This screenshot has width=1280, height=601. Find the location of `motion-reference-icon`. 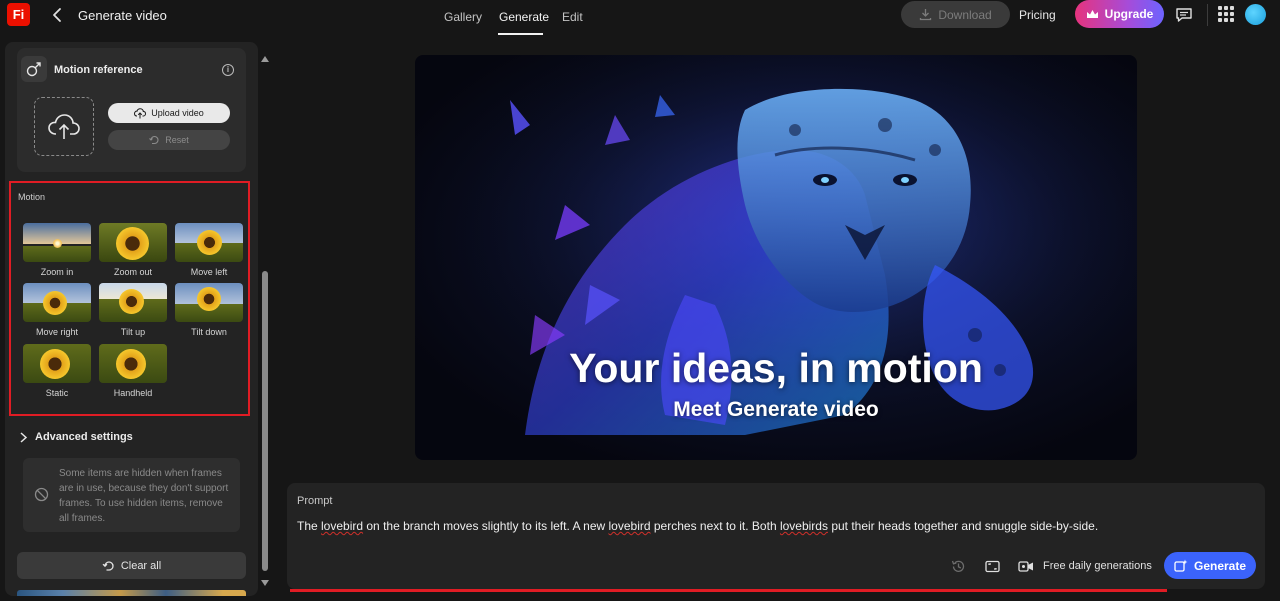

motion-reference-icon is located at coordinates (34, 69).